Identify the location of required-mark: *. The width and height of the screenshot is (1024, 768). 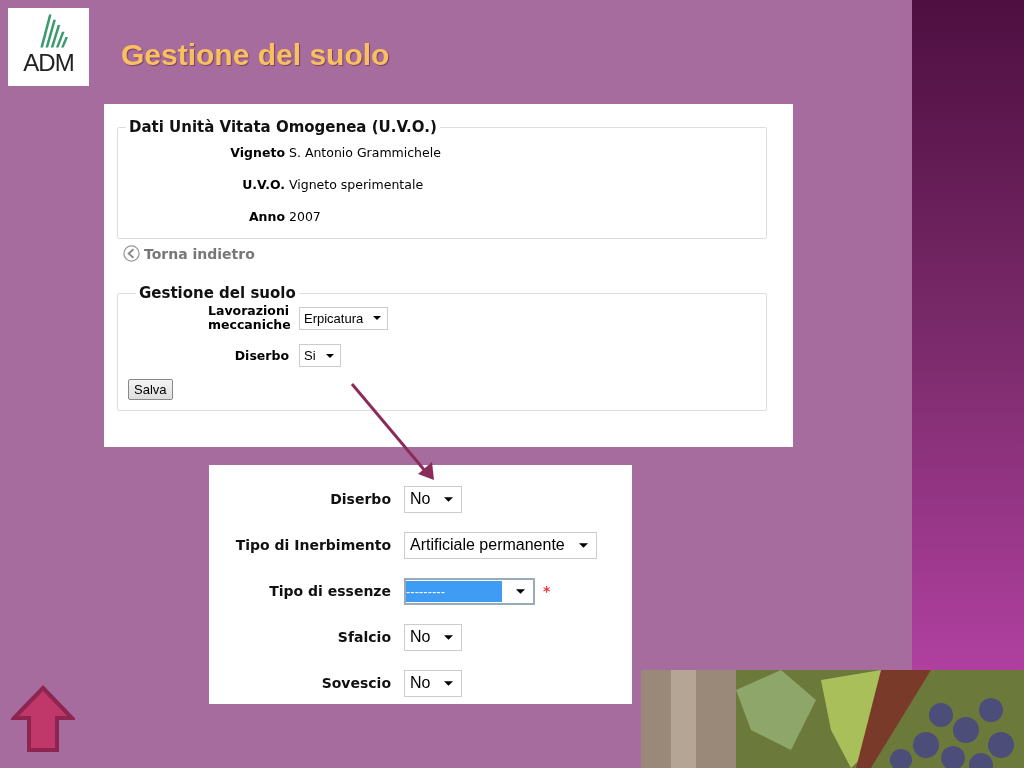
(547, 591).